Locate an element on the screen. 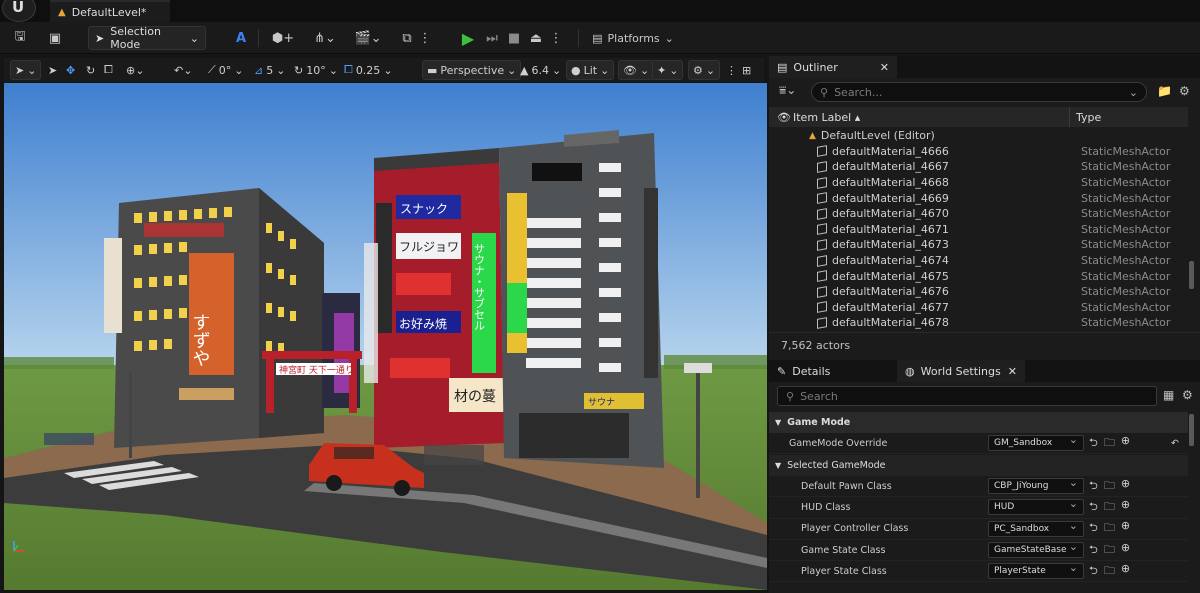 This screenshot has width=1200, height=593. move-tool-icon: ✥ is located at coordinates (70, 70).